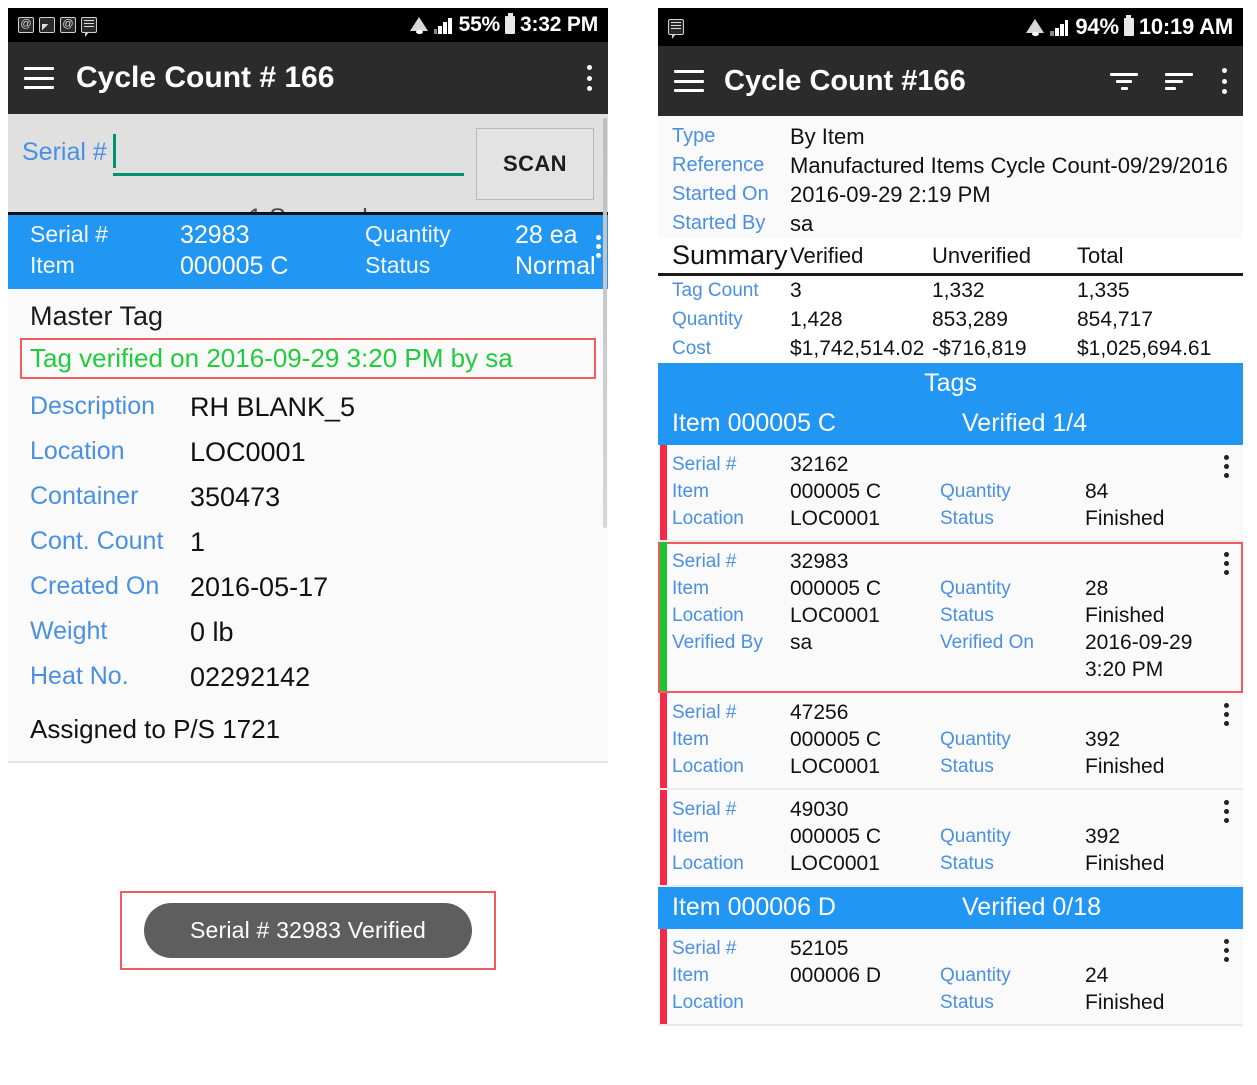  I want to click on detail-key: Location, so click(77, 451).